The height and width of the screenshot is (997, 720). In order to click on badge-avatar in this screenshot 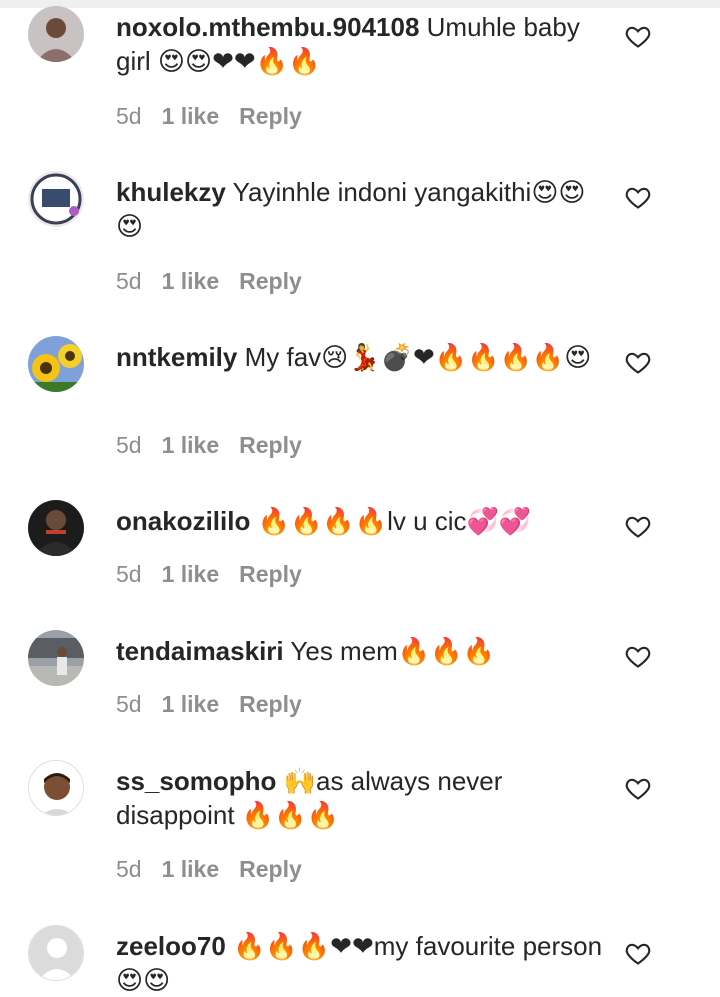, I will do `click(56, 199)`.